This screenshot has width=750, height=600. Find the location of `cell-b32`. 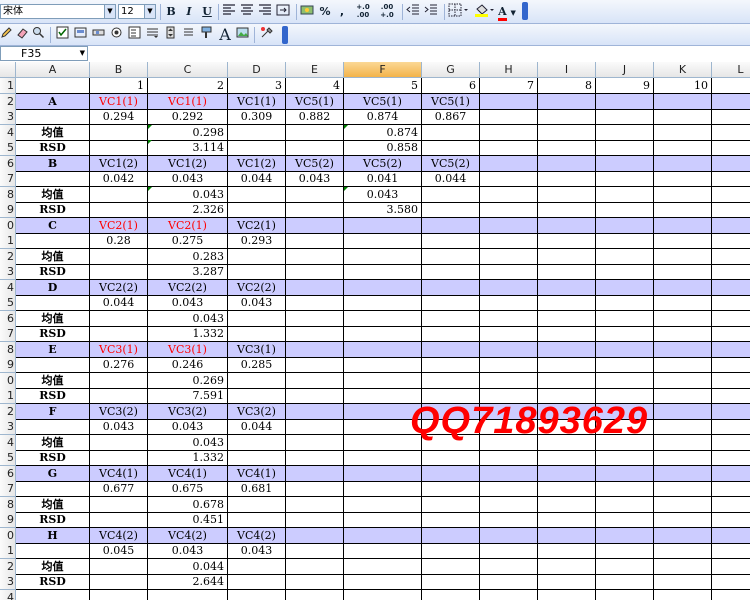

cell-b32 is located at coordinates (119, 566).